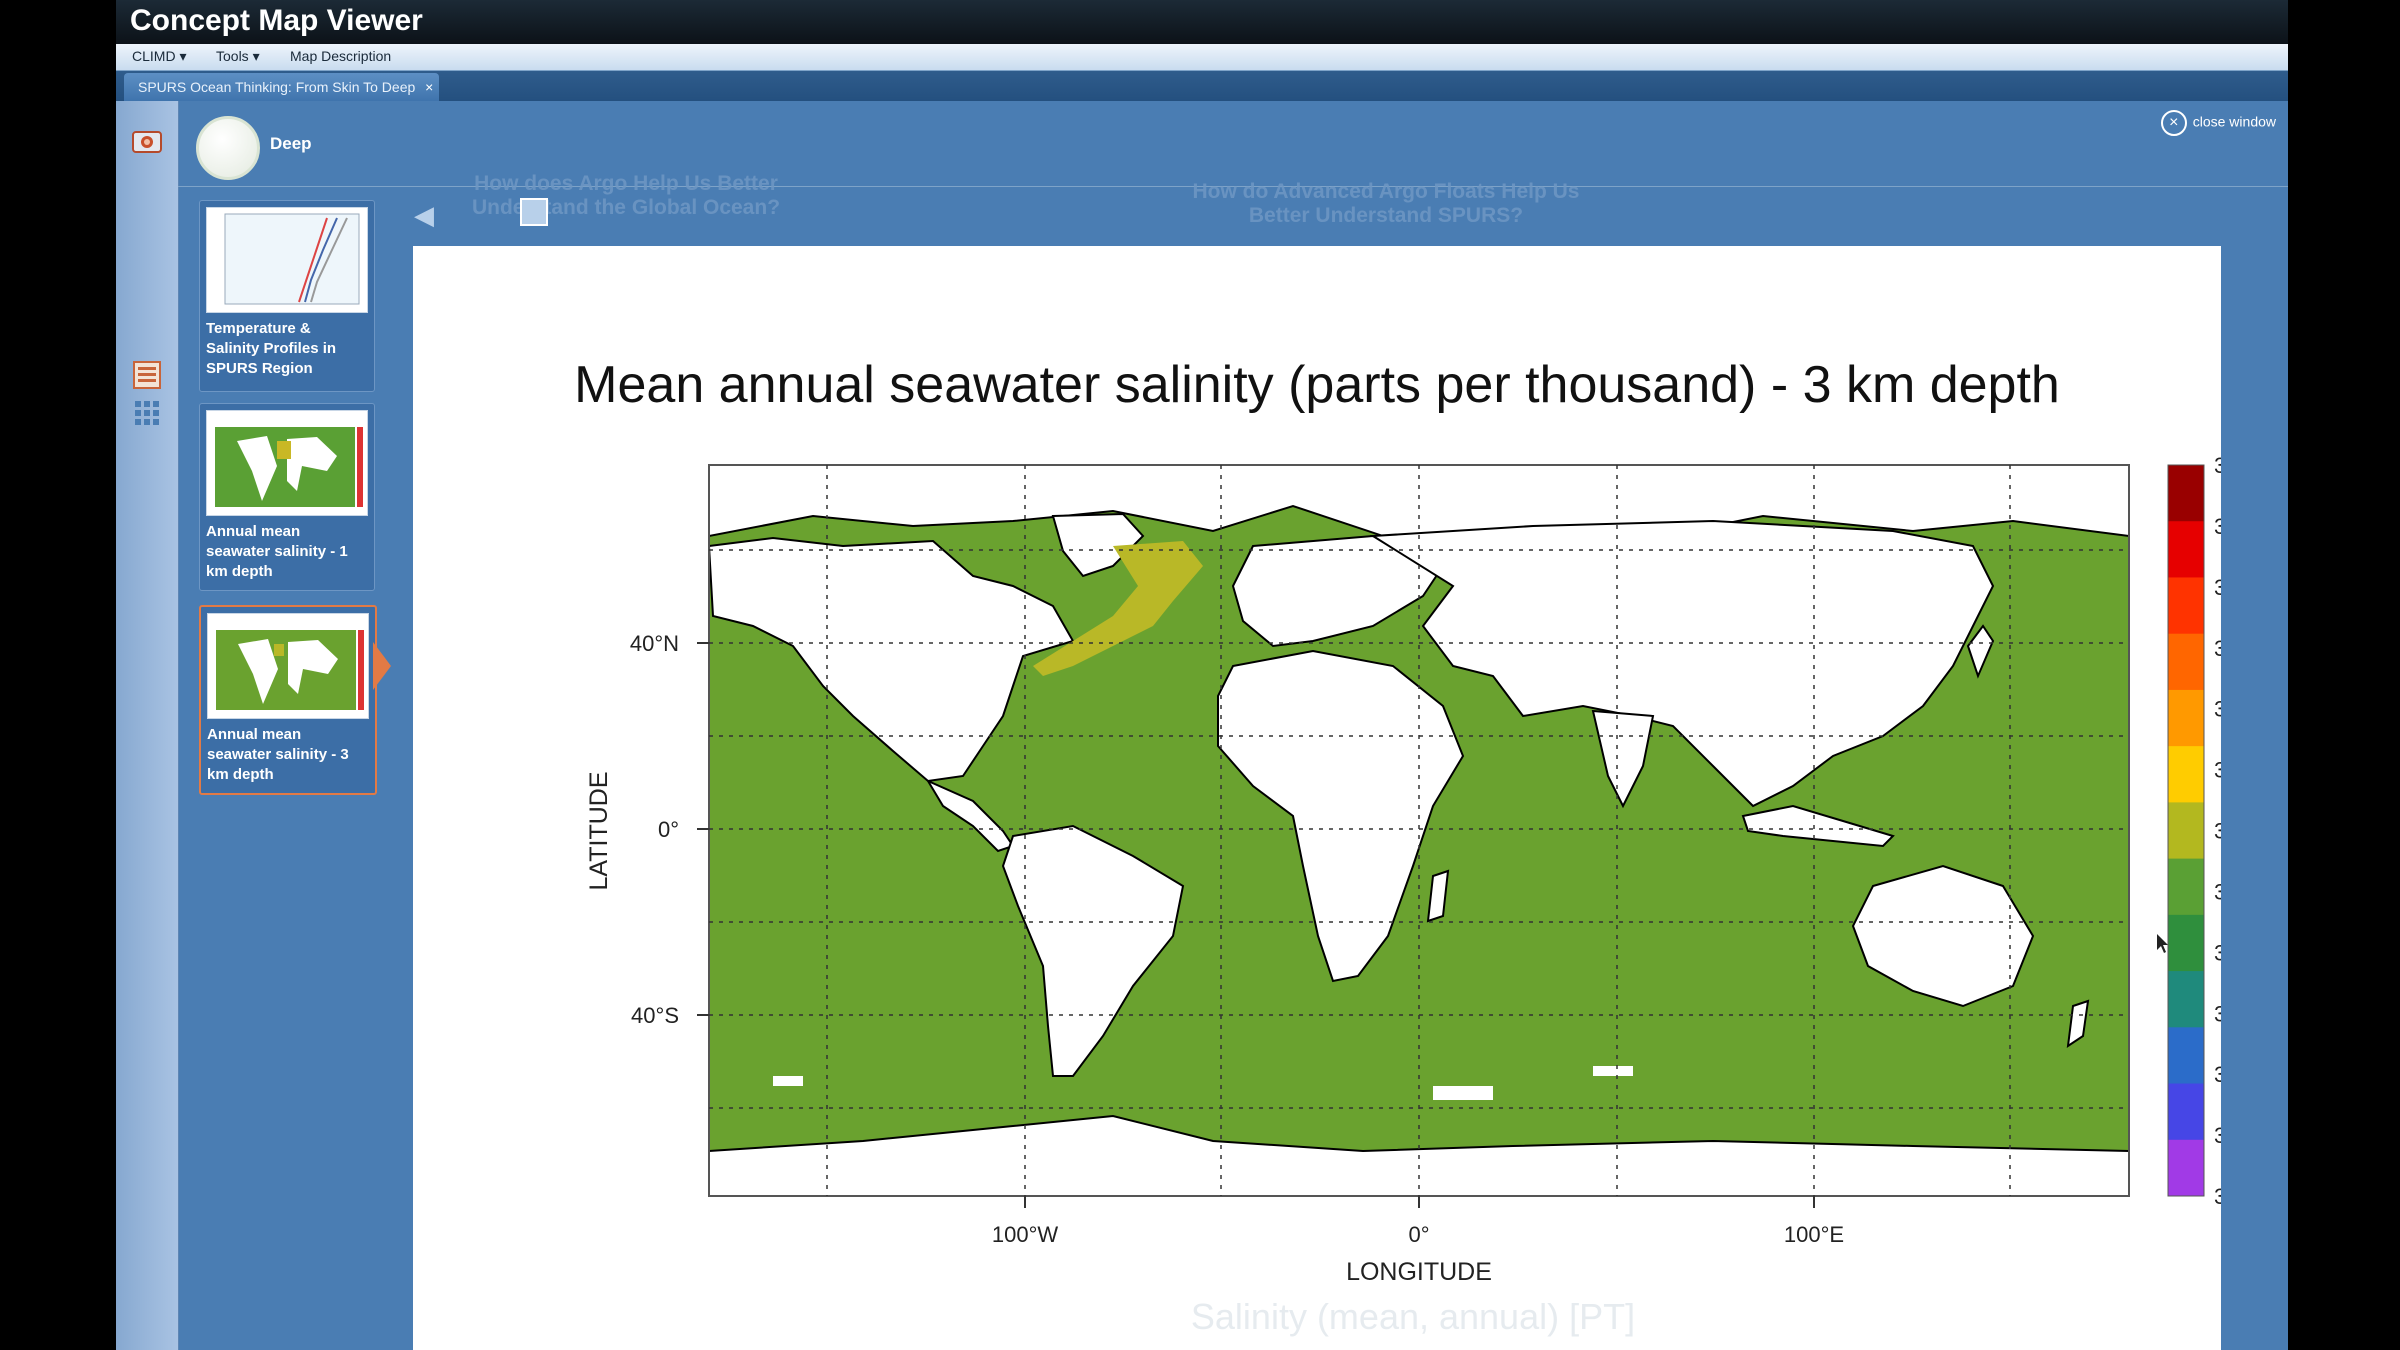 The height and width of the screenshot is (1350, 2400). I want to click on menu-map-description: Map Description, so click(340, 56).